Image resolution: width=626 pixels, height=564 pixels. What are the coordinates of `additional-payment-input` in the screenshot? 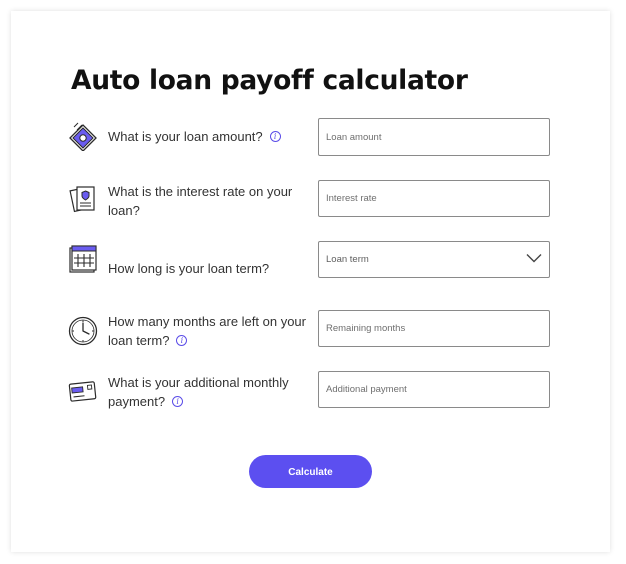 It's located at (434, 389).